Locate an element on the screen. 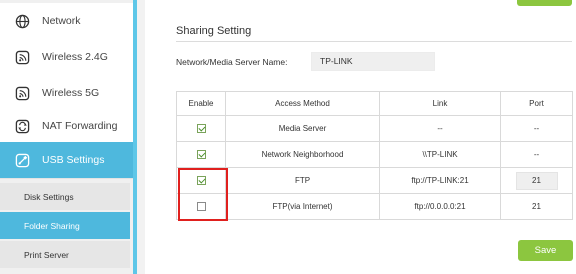  section-divider is located at coordinates (374, 41).